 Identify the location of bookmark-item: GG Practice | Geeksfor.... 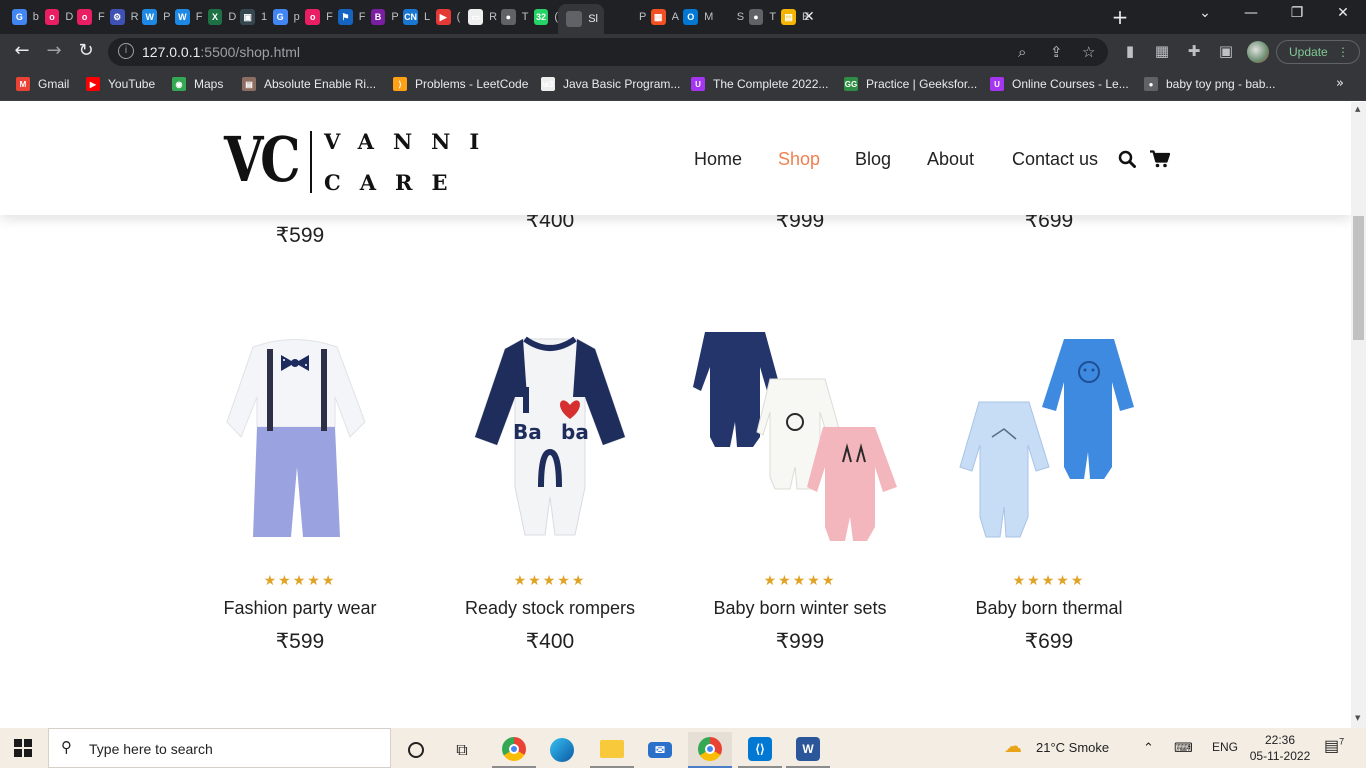
(910, 84).